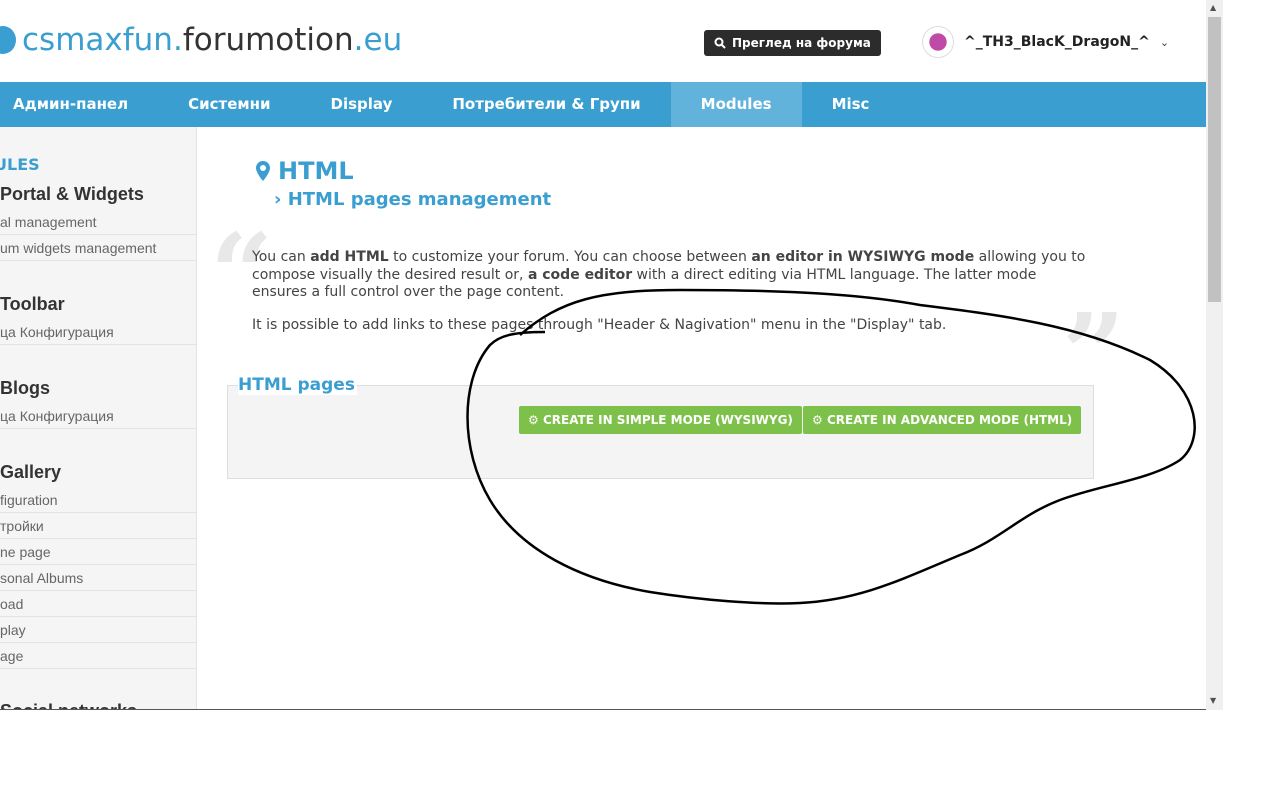  Describe the element at coordinates (79, 104) in the screenshot. I see `tab-admin-panel: Админ-панел` at that location.